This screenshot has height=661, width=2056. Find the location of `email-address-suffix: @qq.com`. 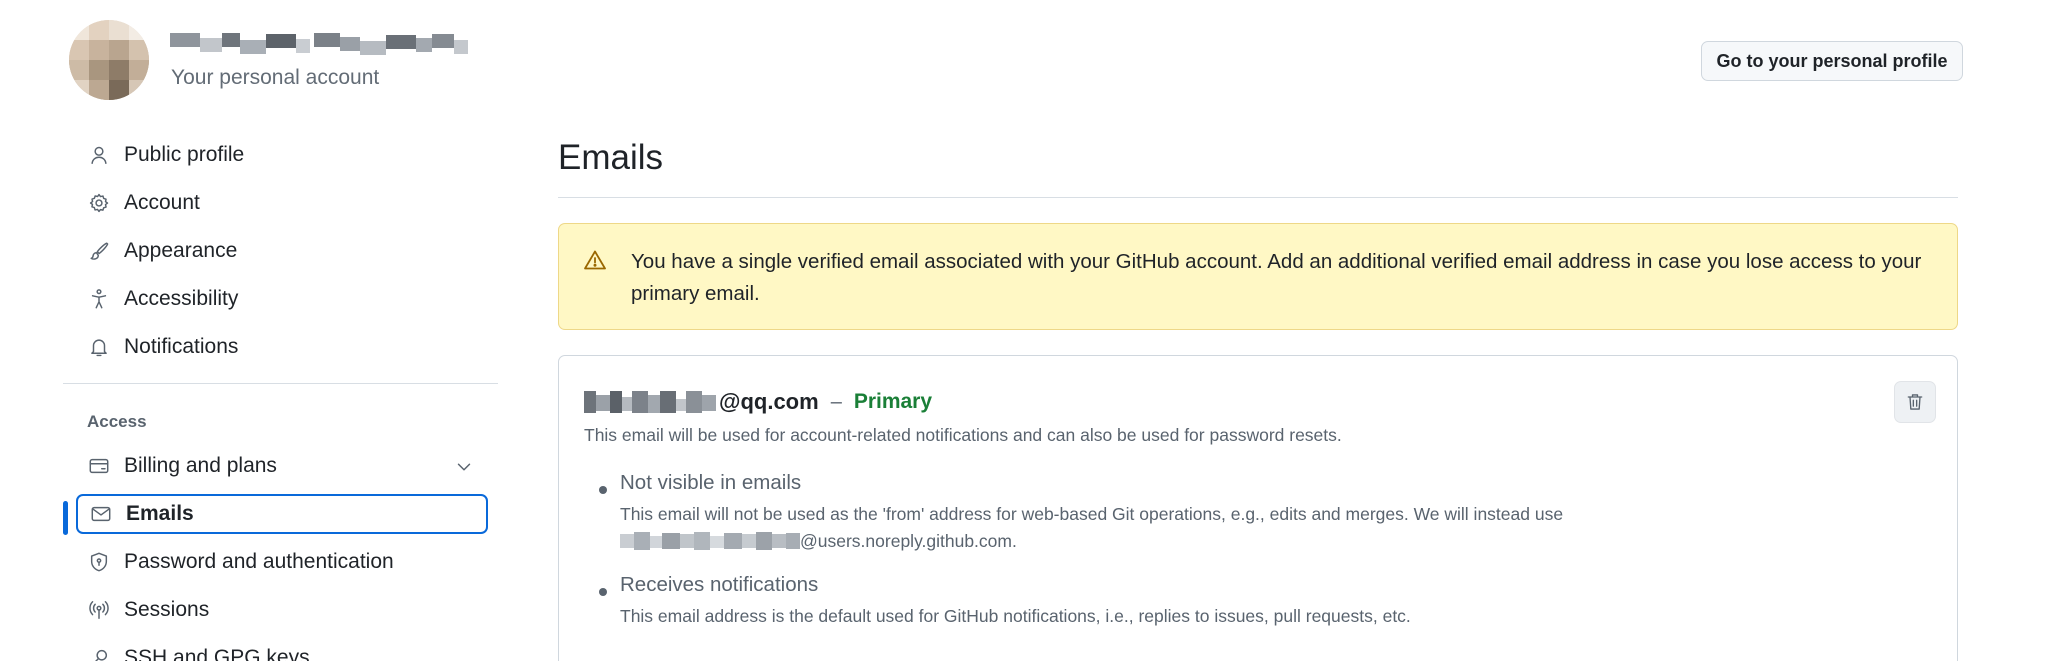

email-address-suffix: @qq.com is located at coordinates (769, 401).